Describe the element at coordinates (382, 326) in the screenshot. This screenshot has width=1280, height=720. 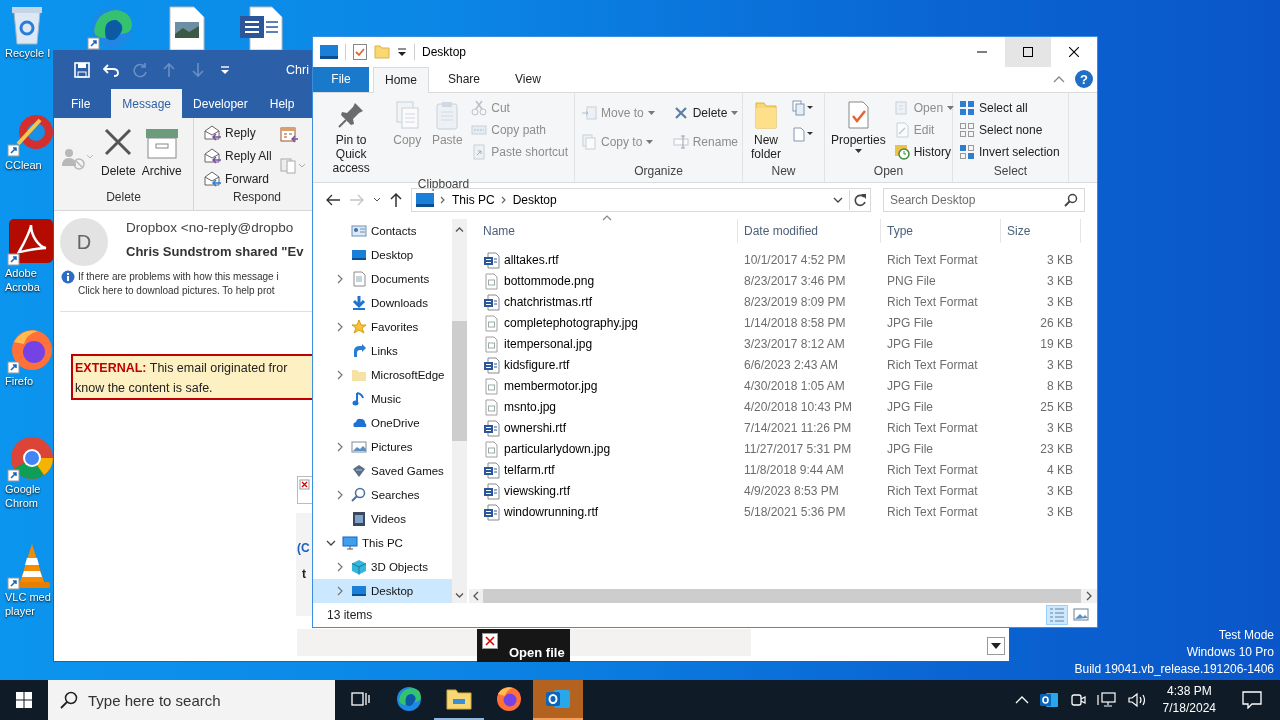
I see `nav-item: Favorites` at that location.